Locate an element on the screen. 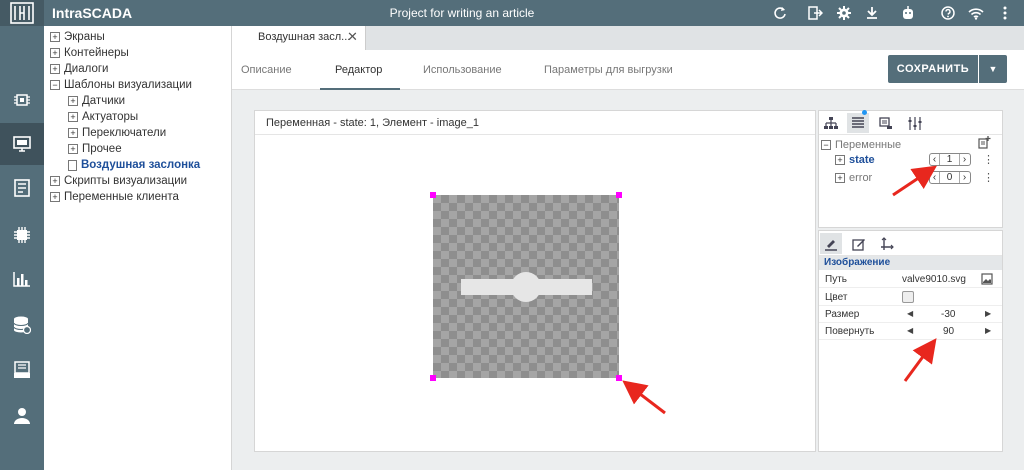 This screenshot has width=1024, height=470. tab-export-params: Параметры для выгрузки is located at coordinates (608, 70).